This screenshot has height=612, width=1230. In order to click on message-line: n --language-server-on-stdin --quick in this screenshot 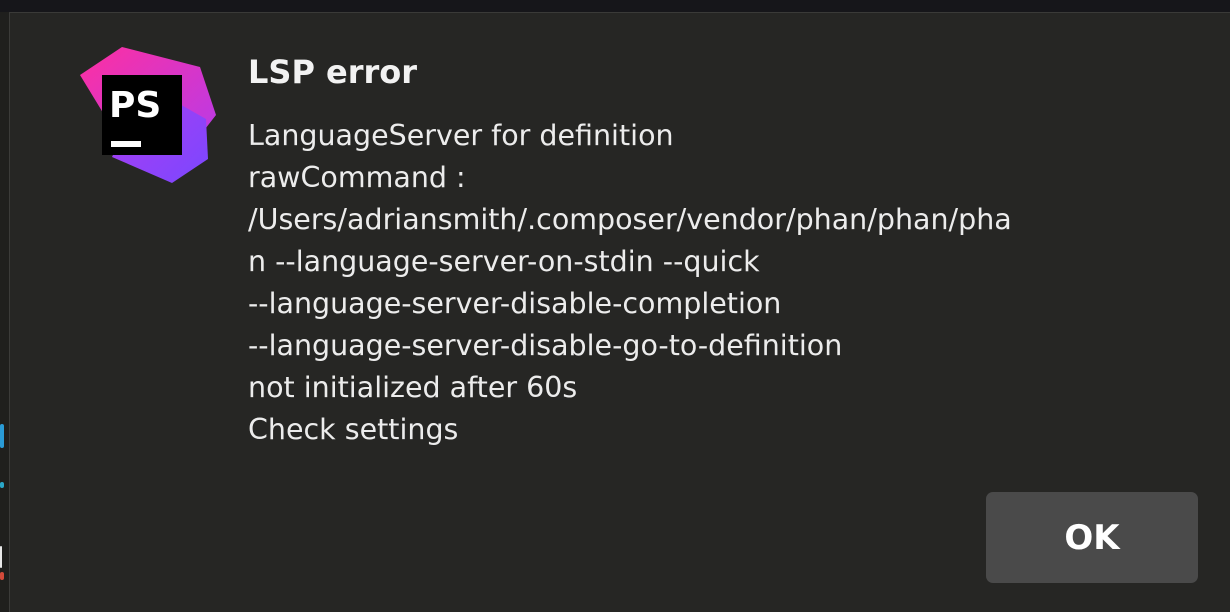, I will do `click(504, 261)`.